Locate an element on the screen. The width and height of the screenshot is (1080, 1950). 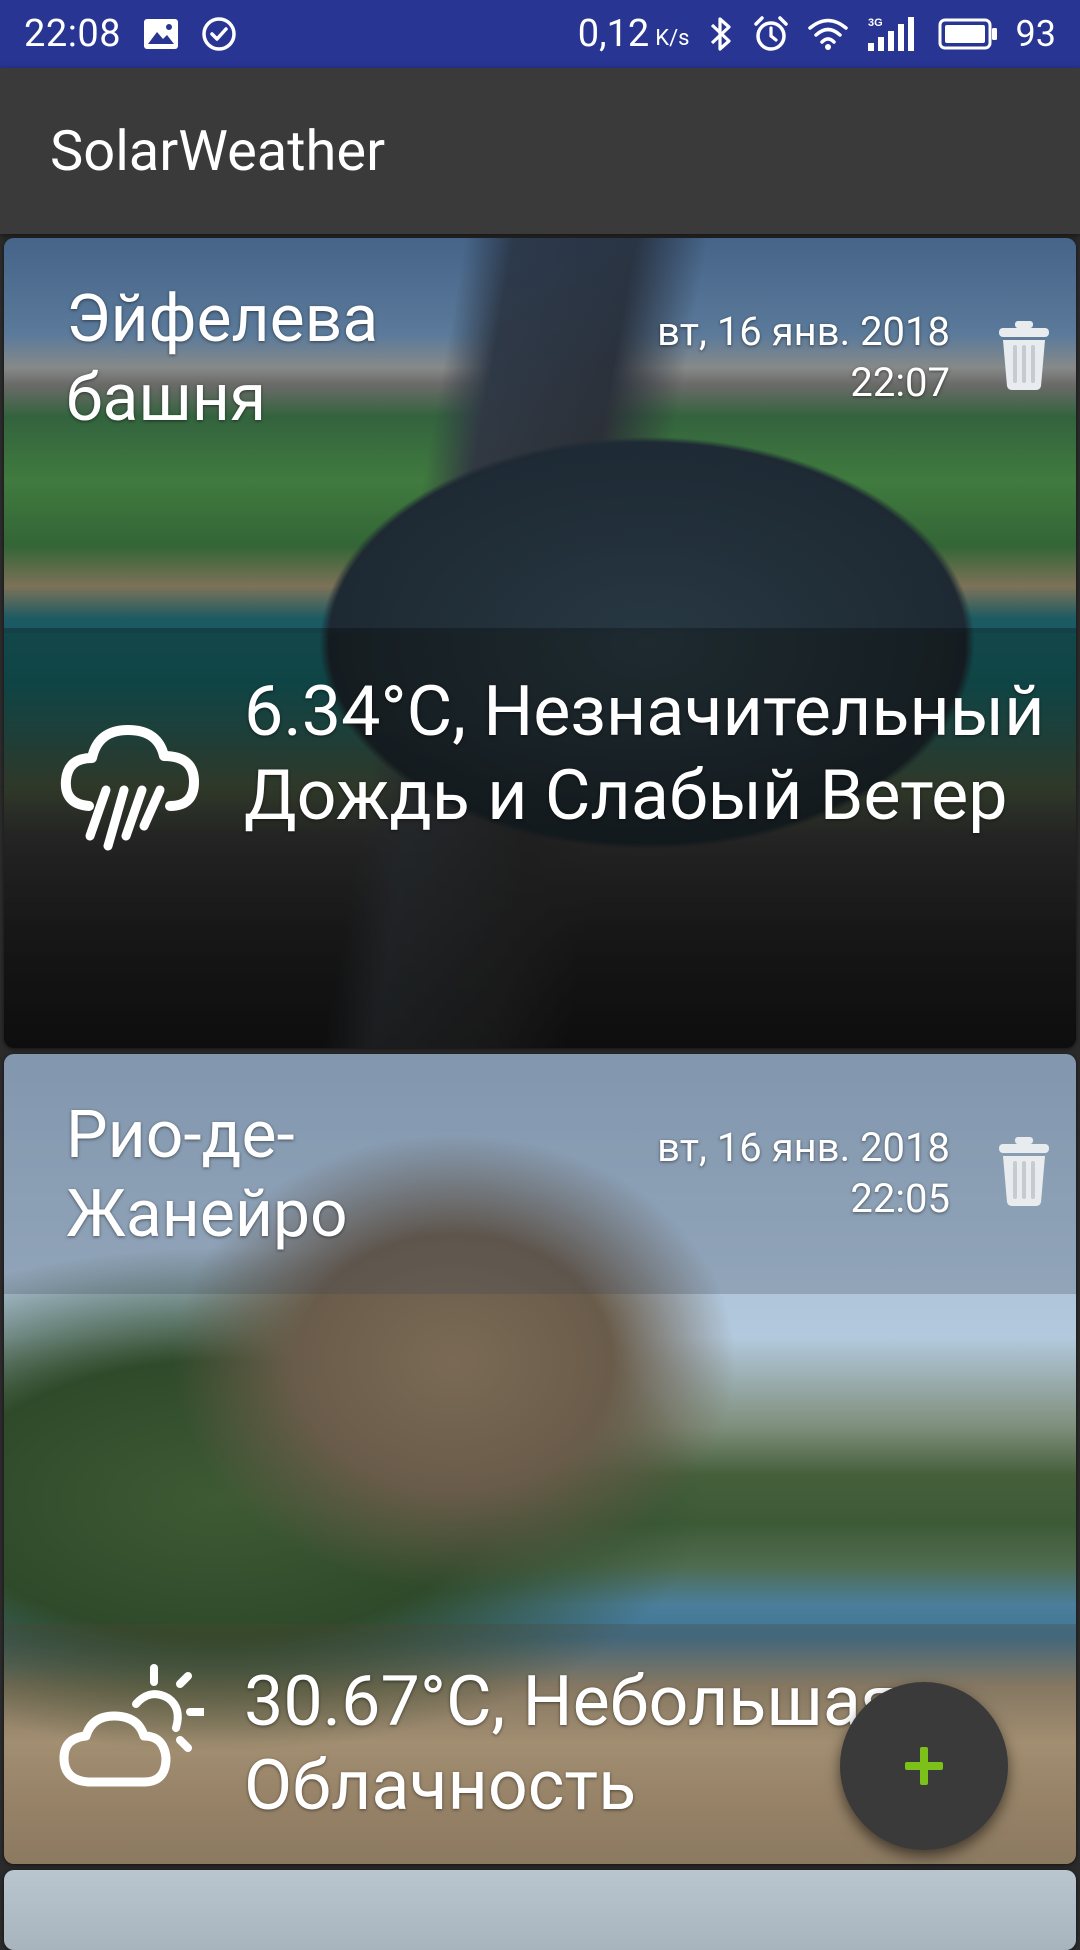
city-name-line: Эйфелева is located at coordinates (222, 319).